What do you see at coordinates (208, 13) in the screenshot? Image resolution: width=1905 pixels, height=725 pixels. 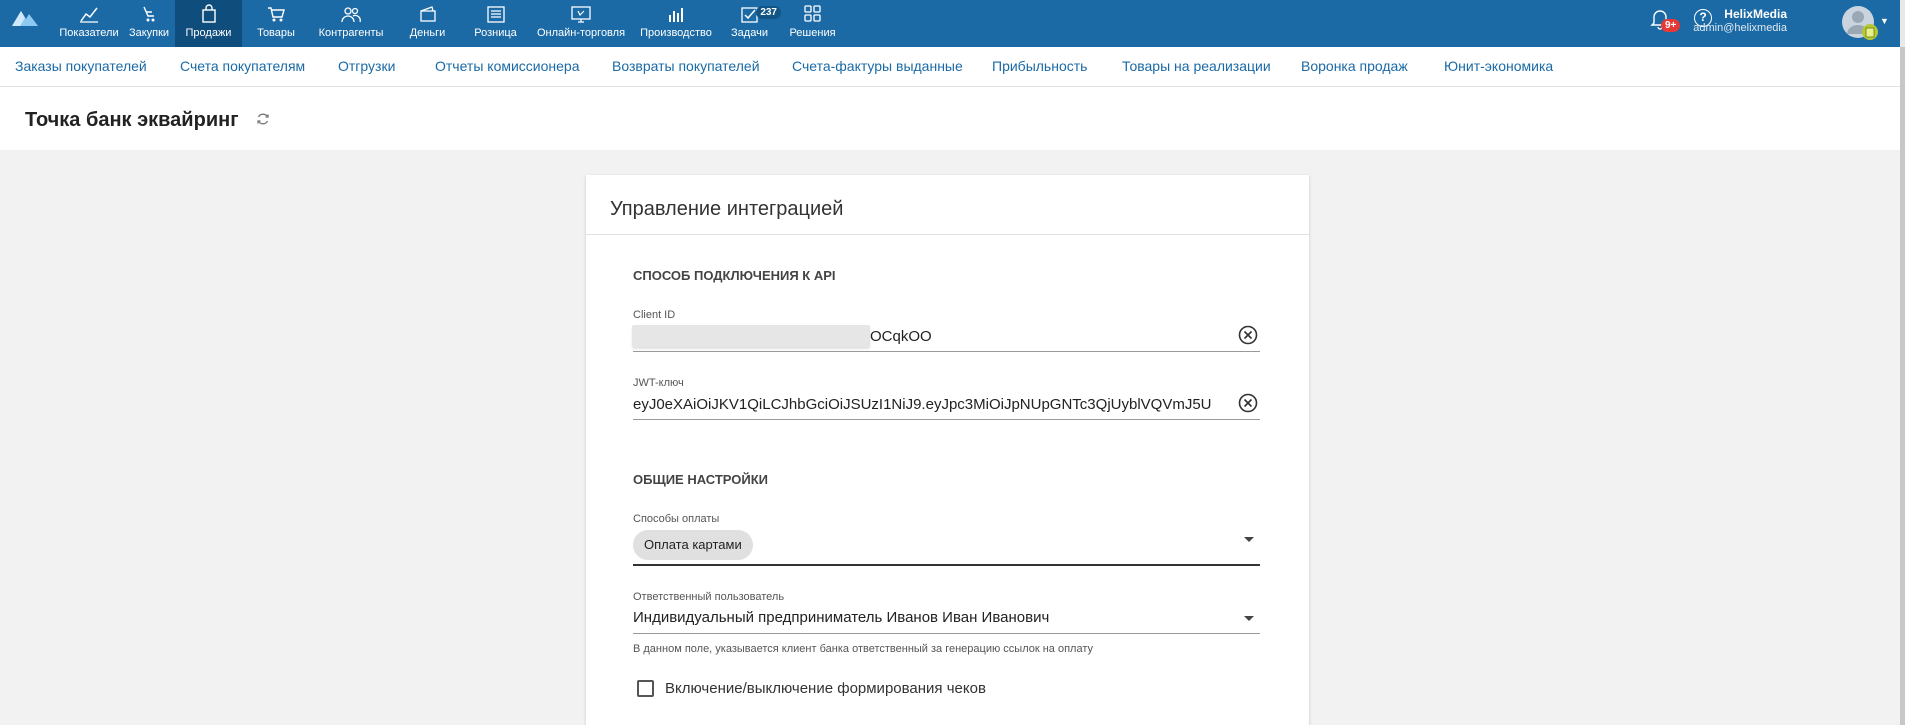 I see `shopping-bag-icon` at bounding box center [208, 13].